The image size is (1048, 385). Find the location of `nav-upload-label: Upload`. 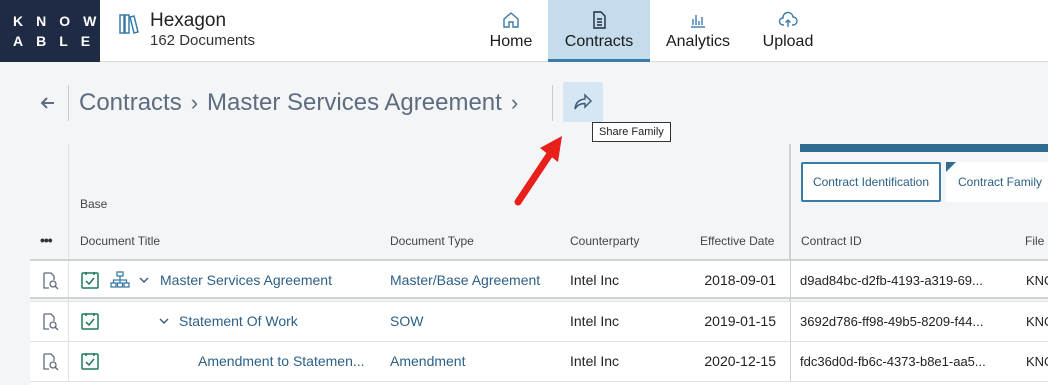

nav-upload-label: Upload is located at coordinates (788, 41).